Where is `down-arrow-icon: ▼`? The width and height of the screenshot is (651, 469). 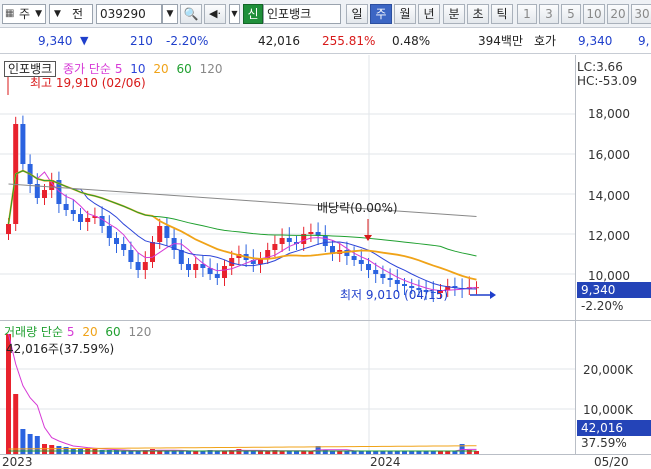
down-arrow-icon: ▼ is located at coordinates (84, 40).